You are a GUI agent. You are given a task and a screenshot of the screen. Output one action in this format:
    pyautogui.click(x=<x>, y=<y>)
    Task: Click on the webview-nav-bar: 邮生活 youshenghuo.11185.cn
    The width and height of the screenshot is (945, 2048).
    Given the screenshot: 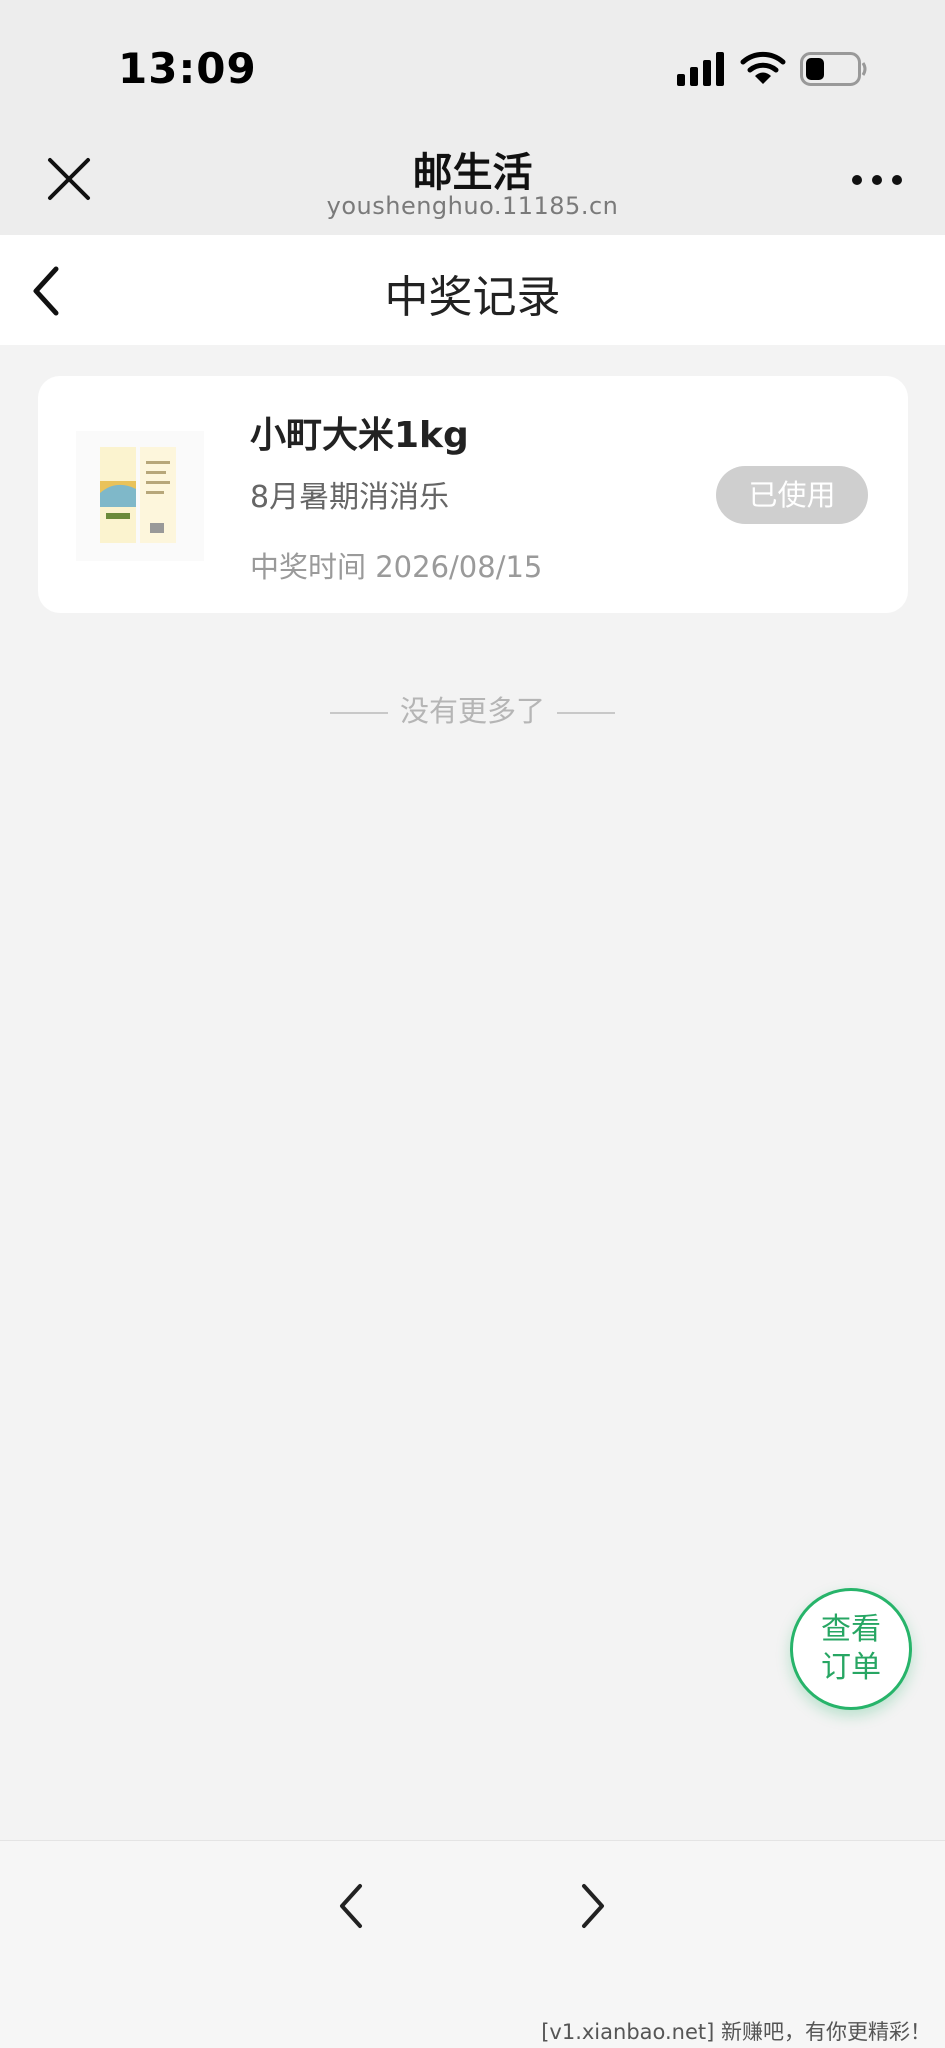 What is the action you would take?
    pyautogui.click(x=472, y=182)
    